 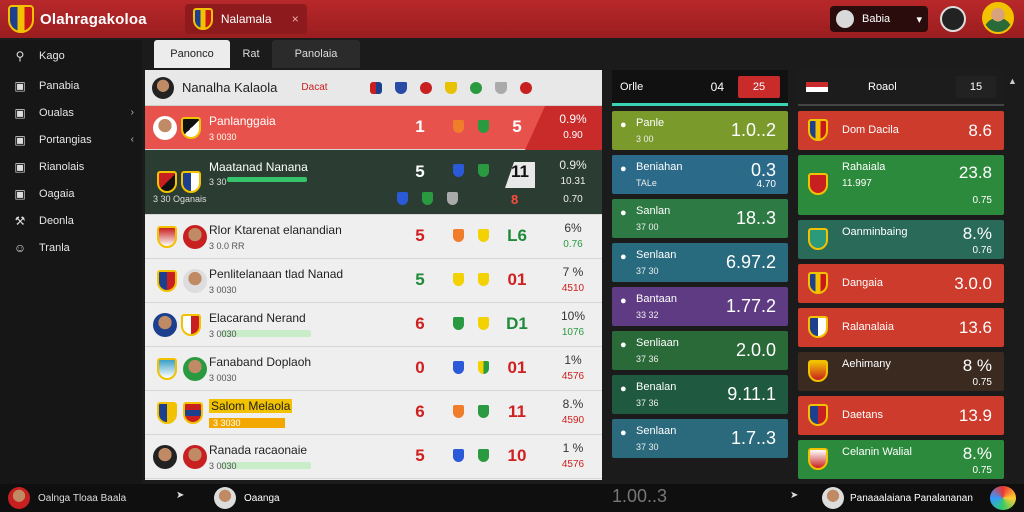 What do you see at coordinates (82, 498) in the screenshot?
I see `now-playing-label: Oalnga Tloaa Baala` at bounding box center [82, 498].